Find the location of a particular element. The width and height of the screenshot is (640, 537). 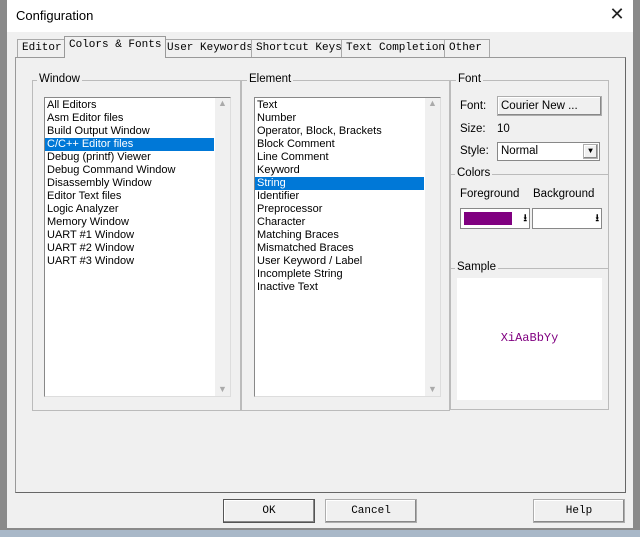

cancel-button: Cancel is located at coordinates (371, 511).